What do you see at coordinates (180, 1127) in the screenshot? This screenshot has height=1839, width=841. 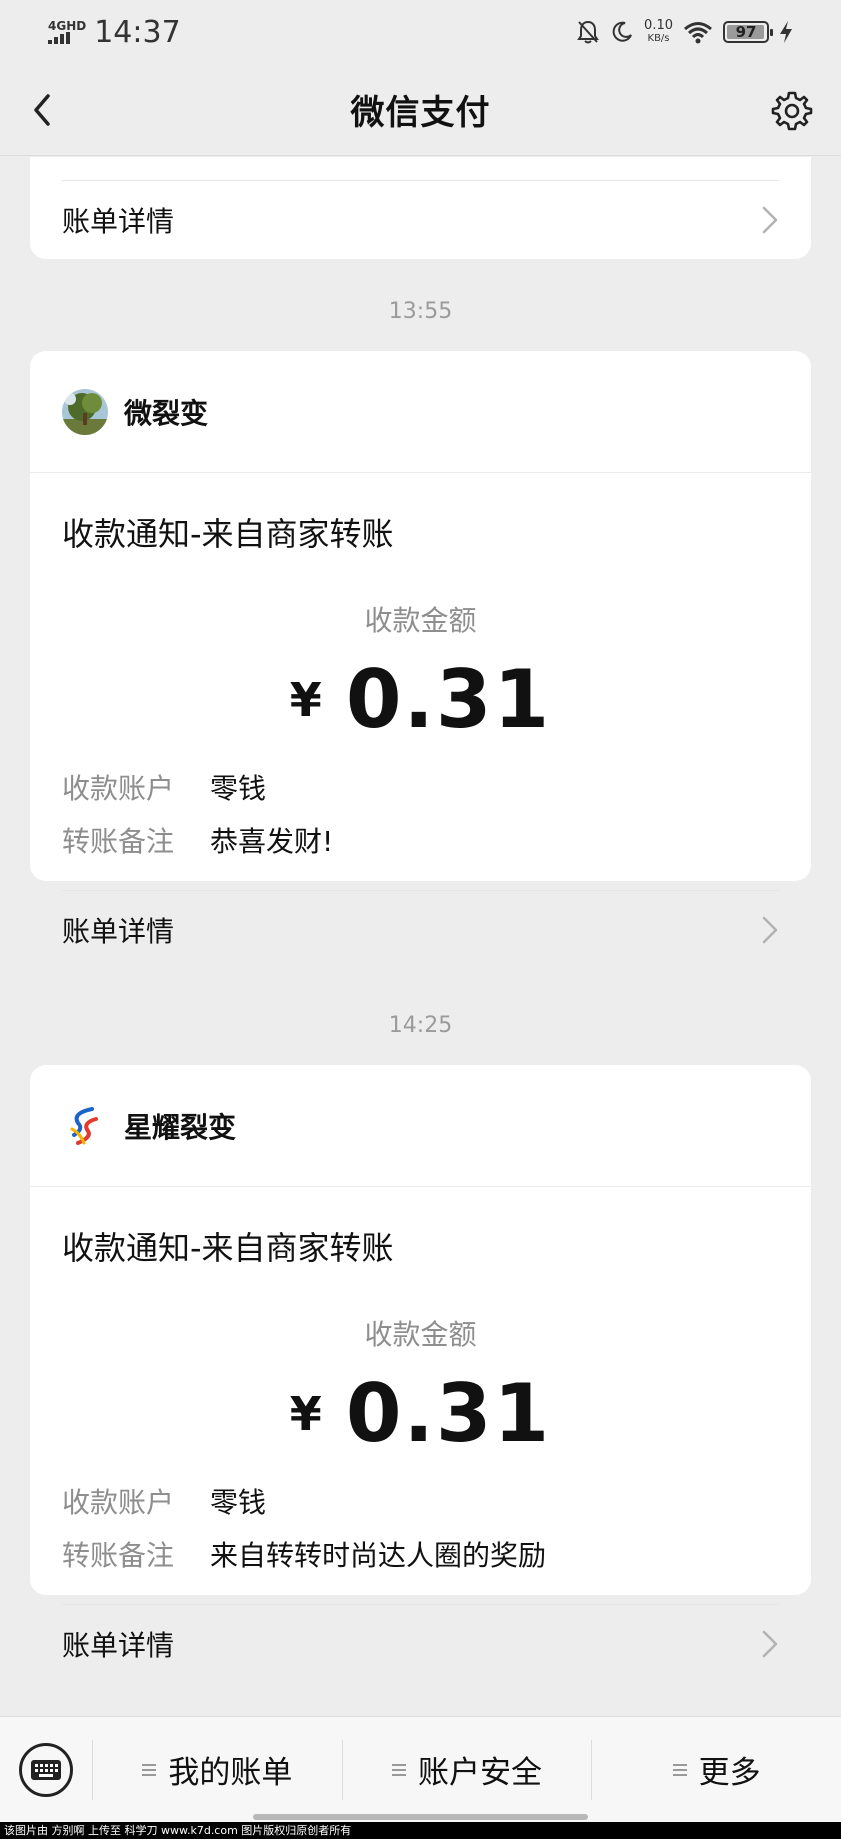 I see `merchant-name: 星耀裂变` at bounding box center [180, 1127].